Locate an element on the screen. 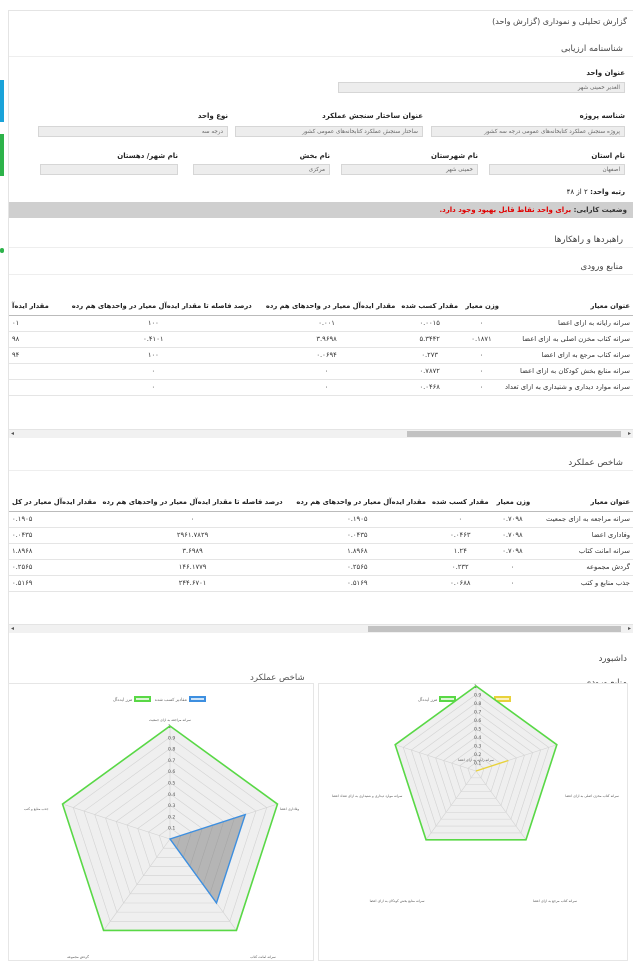 Image resolution: width=633 pixels, height=961 pixels. district-field: مرکزی is located at coordinates (261, 169).